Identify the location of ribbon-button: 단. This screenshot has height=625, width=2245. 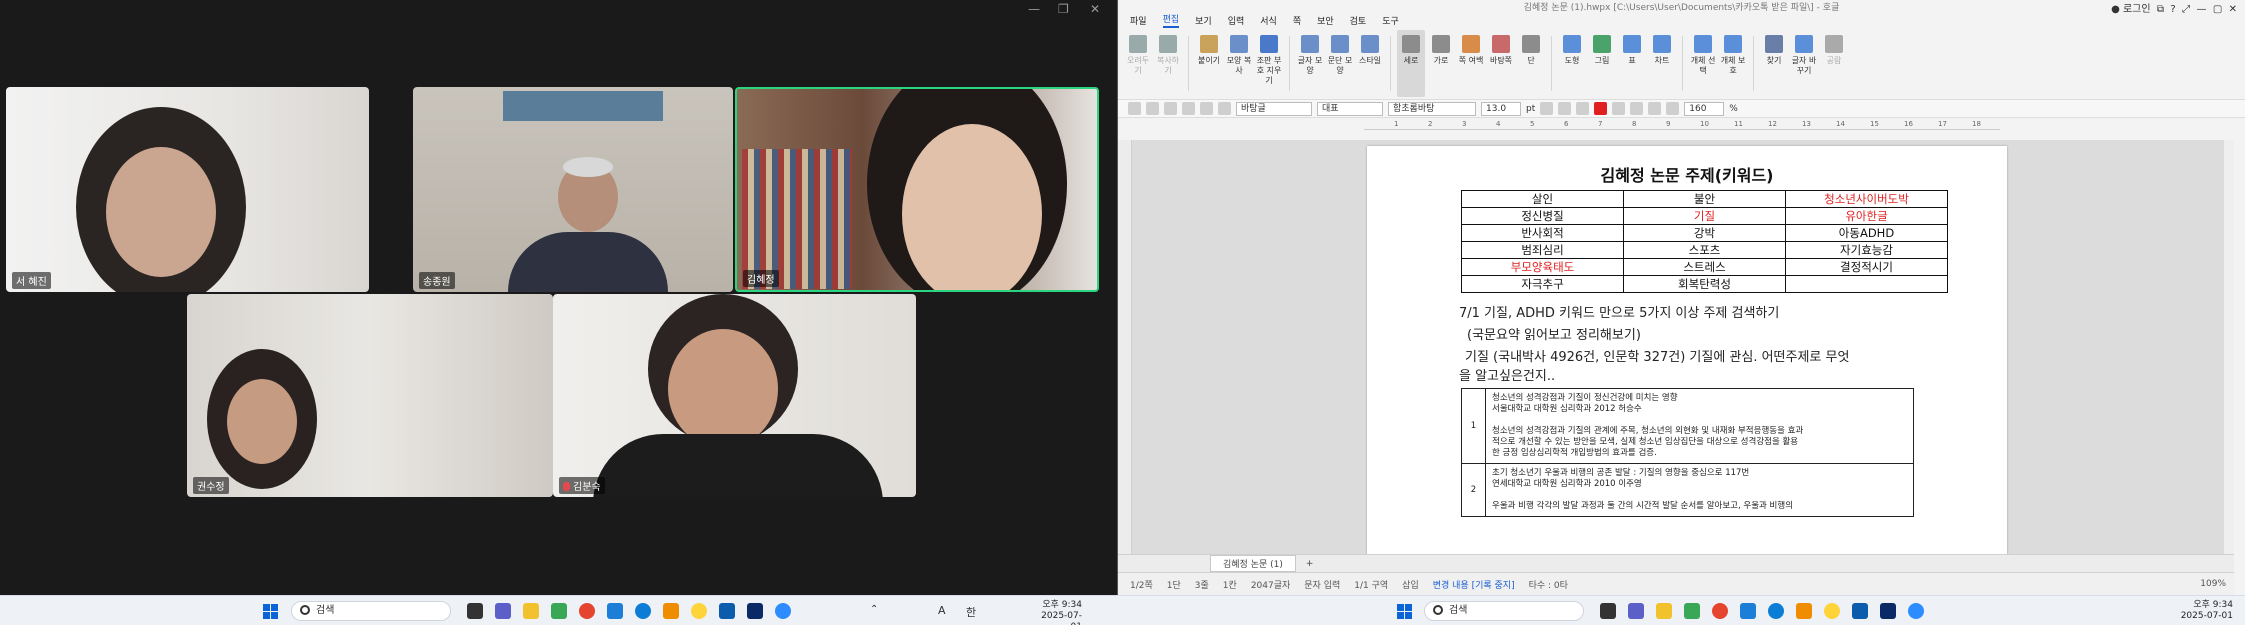
(1531, 63).